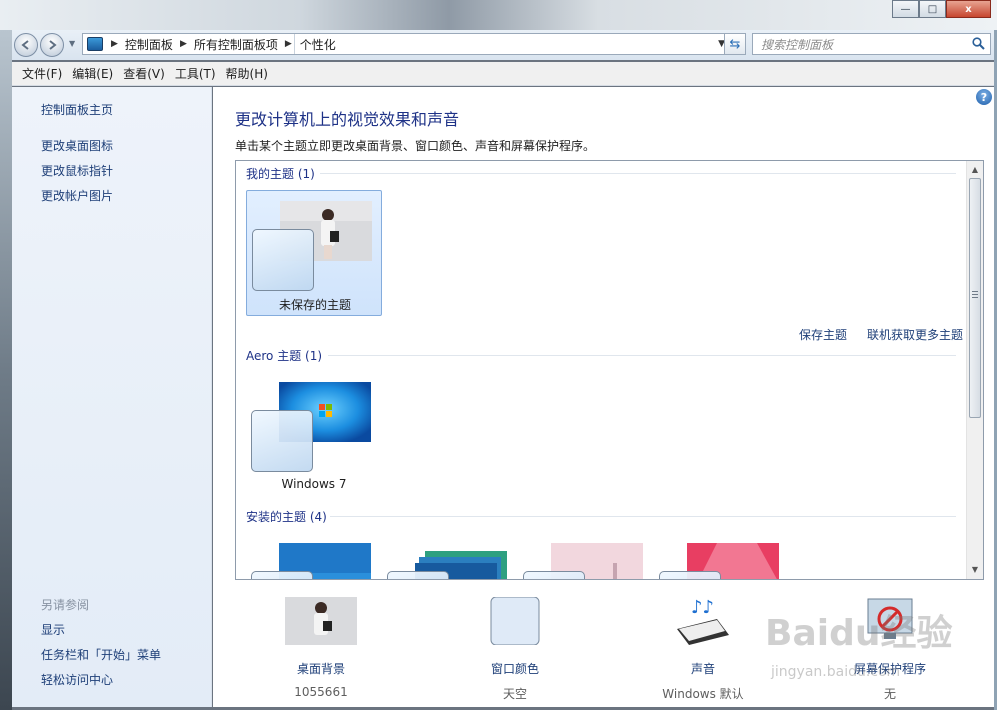  What do you see at coordinates (195, 73) in the screenshot?
I see `menu-tools: 工具(T)` at bounding box center [195, 73].